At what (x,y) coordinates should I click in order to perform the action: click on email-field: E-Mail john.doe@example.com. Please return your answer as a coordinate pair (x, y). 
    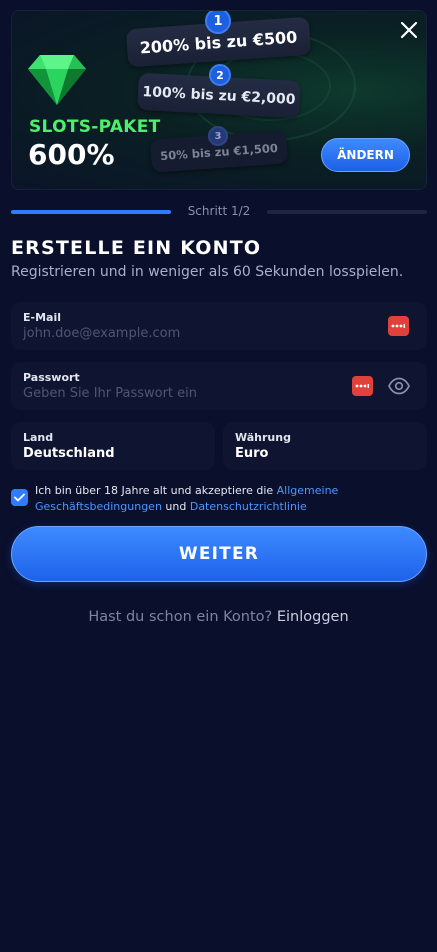
    Looking at the image, I should click on (219, 326).